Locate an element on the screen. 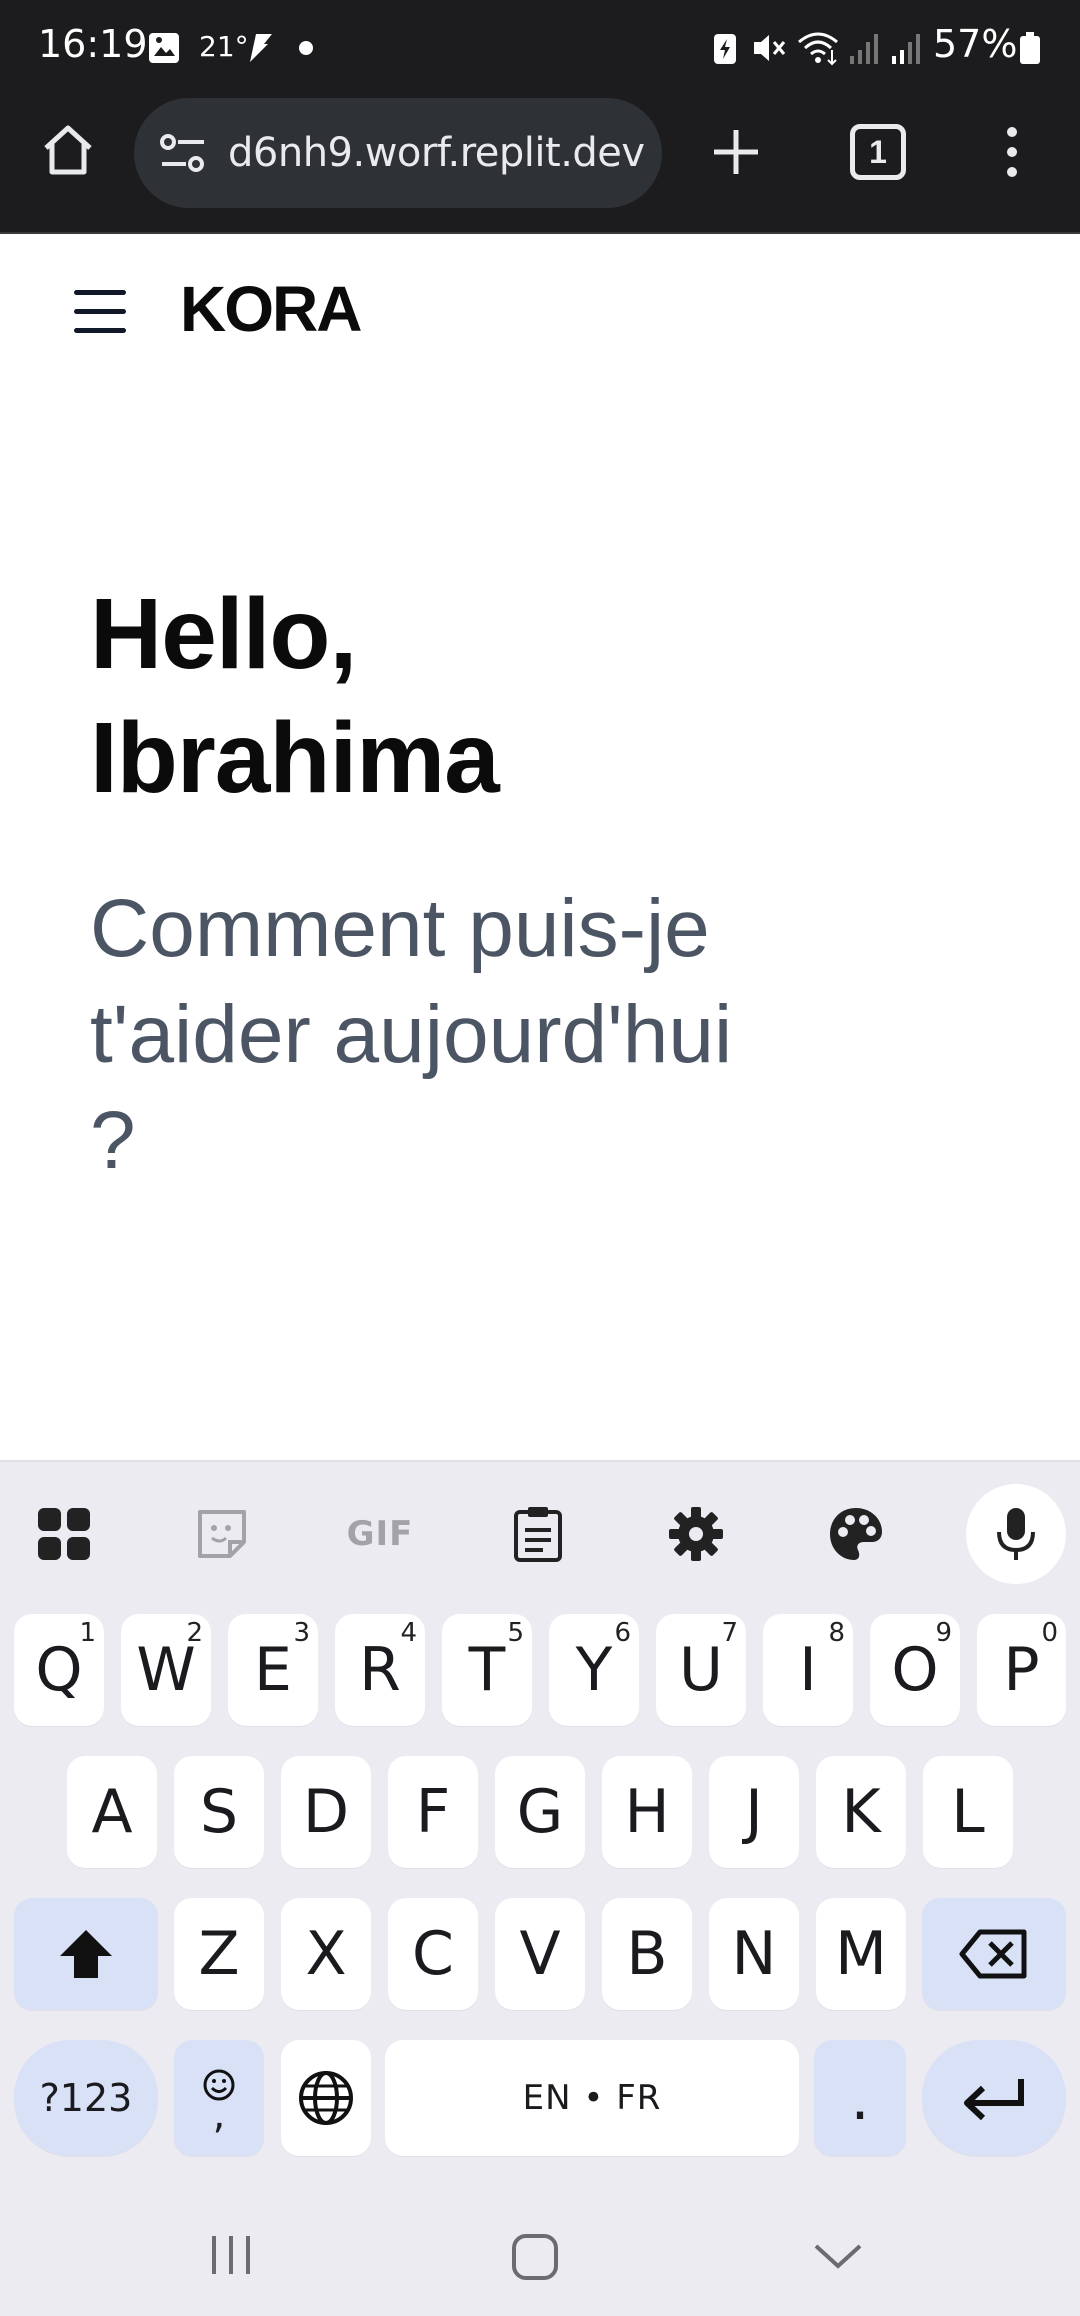 The image size is (1080, 2316). key-e: E3 is located at coordinates (273, 1670).